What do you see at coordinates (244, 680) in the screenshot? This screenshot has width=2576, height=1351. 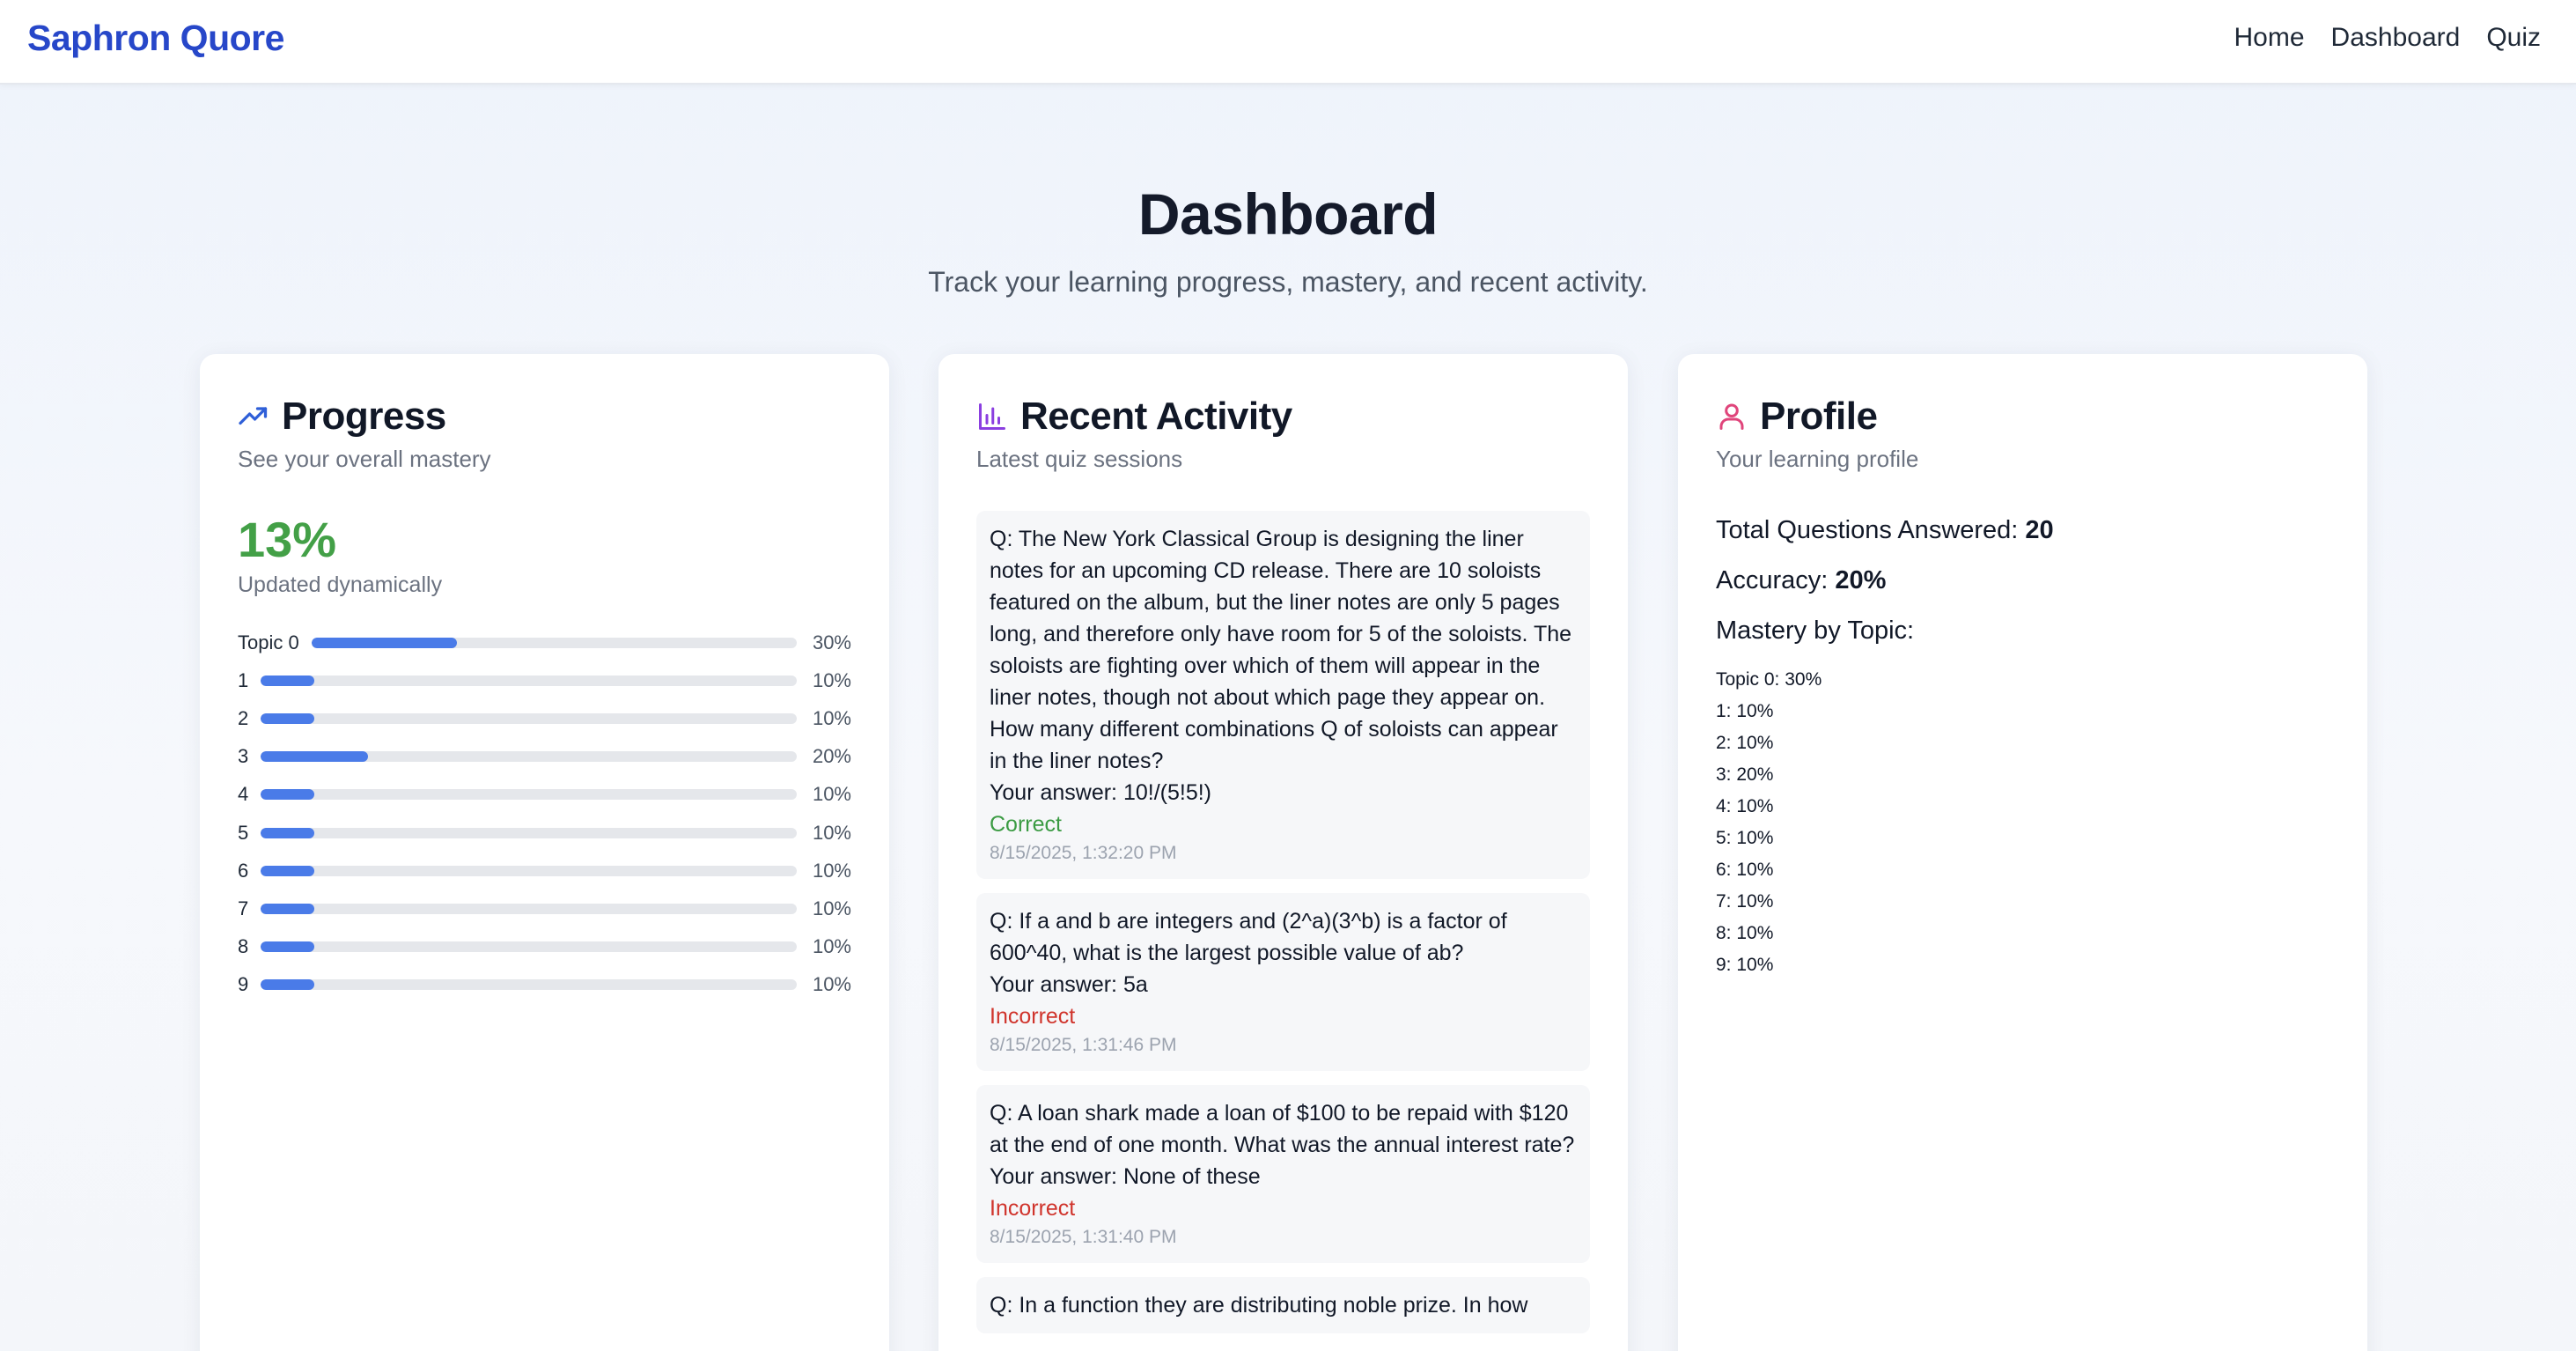 I see `topic-label: 1` at bounding box center [244, 680].